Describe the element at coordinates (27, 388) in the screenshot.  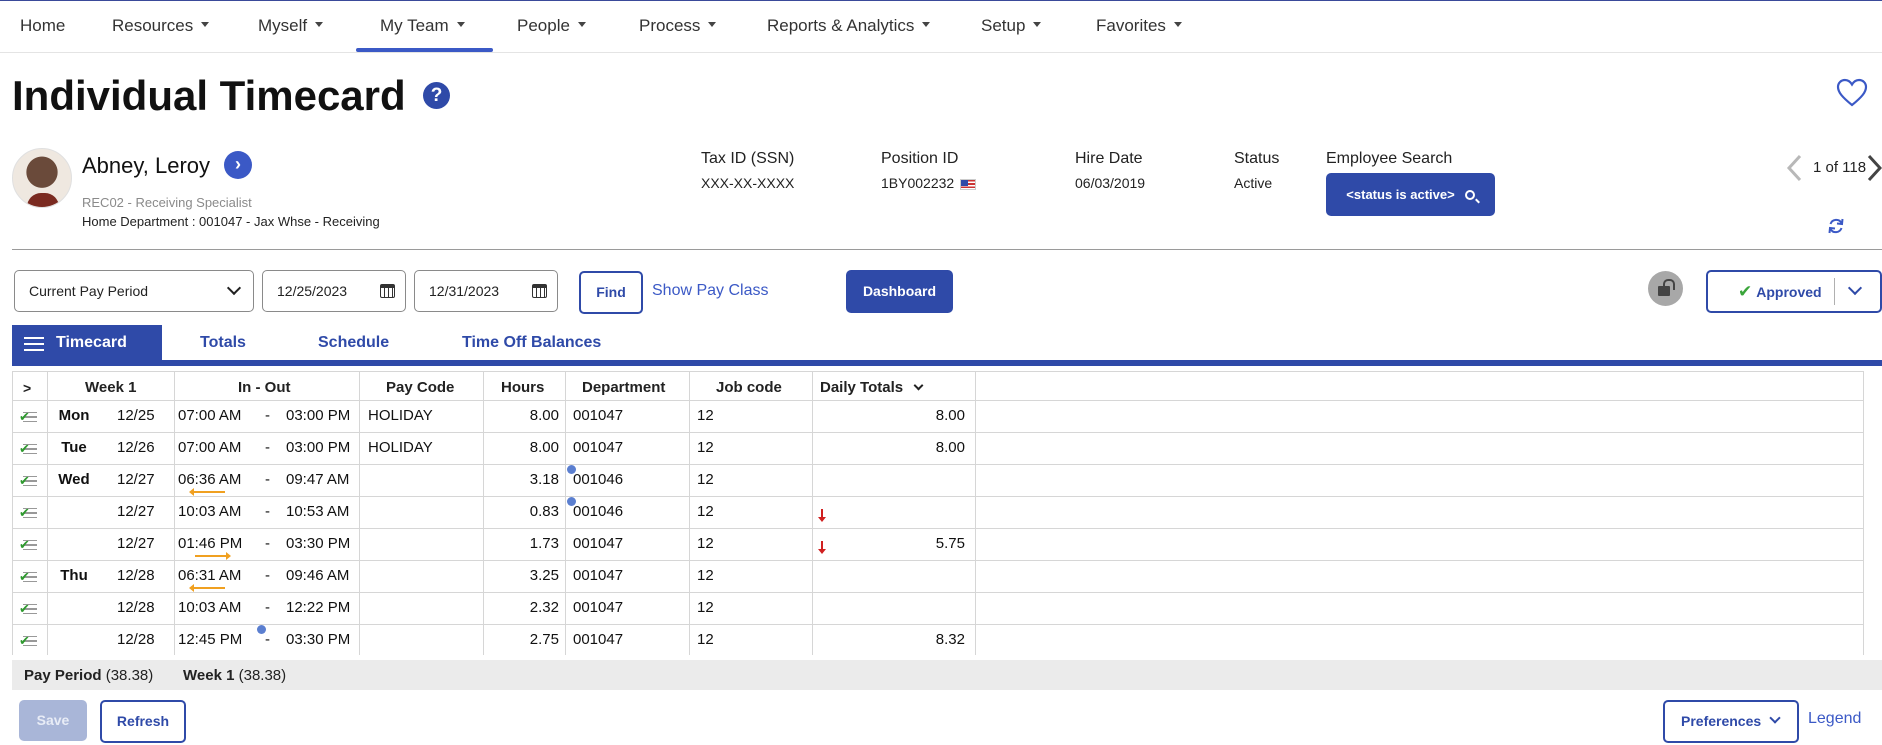
I see `expand-all-icon: >` at that location.